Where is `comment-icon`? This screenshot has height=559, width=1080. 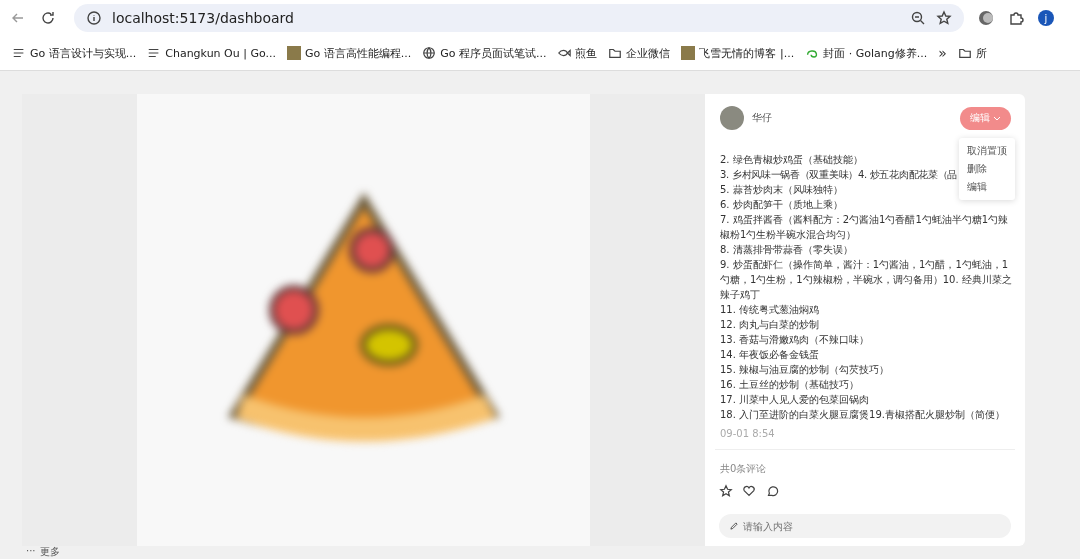 comment-icon is located at coordinates (772, 491).